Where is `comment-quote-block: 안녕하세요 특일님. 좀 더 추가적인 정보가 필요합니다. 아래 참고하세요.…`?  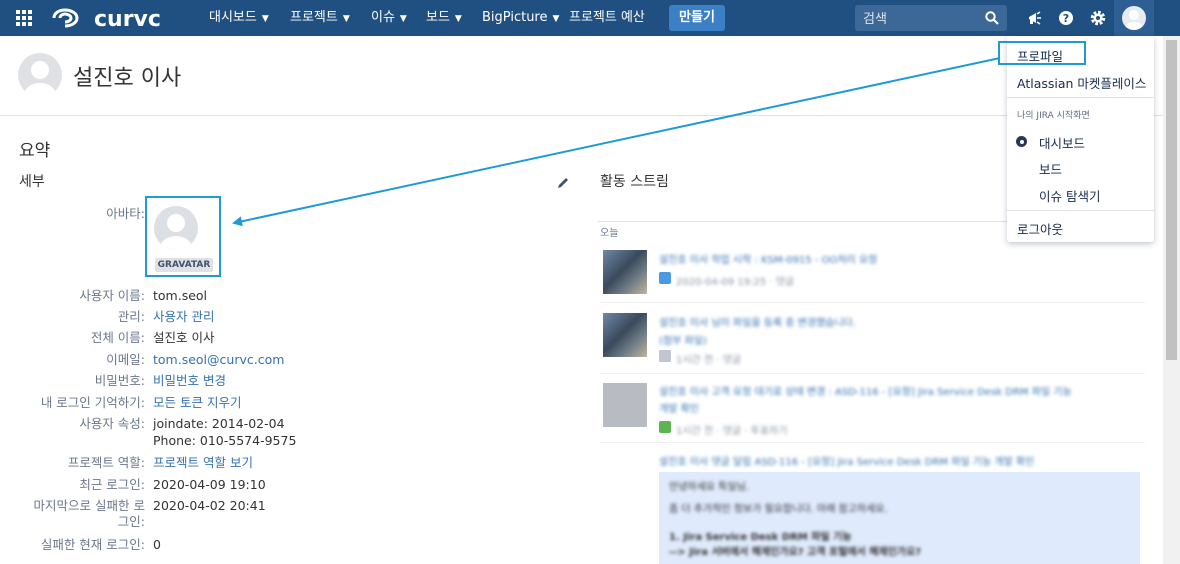
comment-quote-block: 안녕하세요 특일님. 좀 더 추가적인 정보가 필요합니다. 아래 참고하세요.… is located at coordinates (899, 518).